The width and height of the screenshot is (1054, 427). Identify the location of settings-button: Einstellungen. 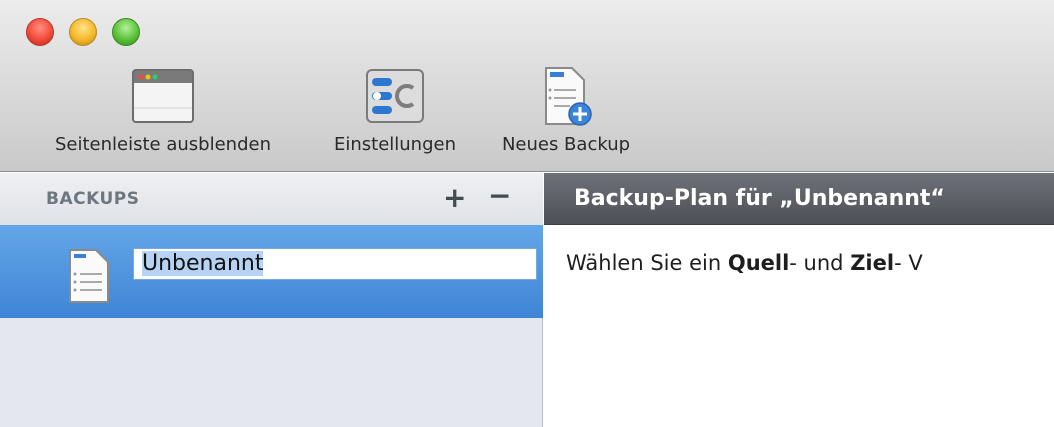
(395, 114).